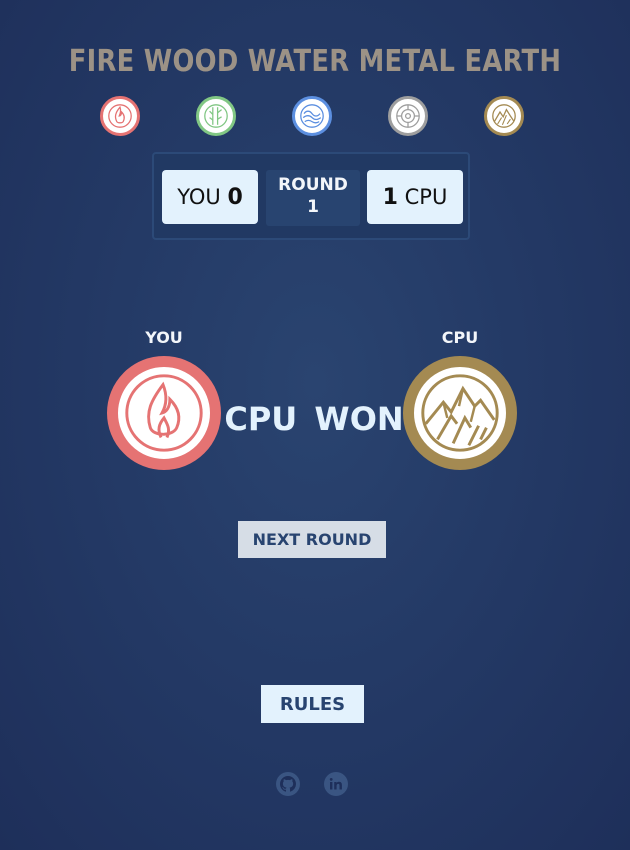 This screenshot has width=630, height=850. I want to click on water-icon, so click(312, 116).